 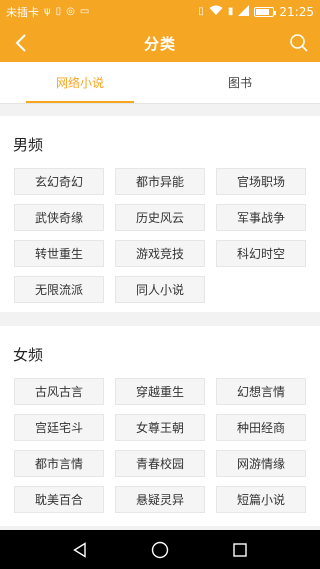 What do you see at coordinates (59, 217) in the screenshot?
I see `category-tag: 武侠奇缘` at bounding box center [59, 217].